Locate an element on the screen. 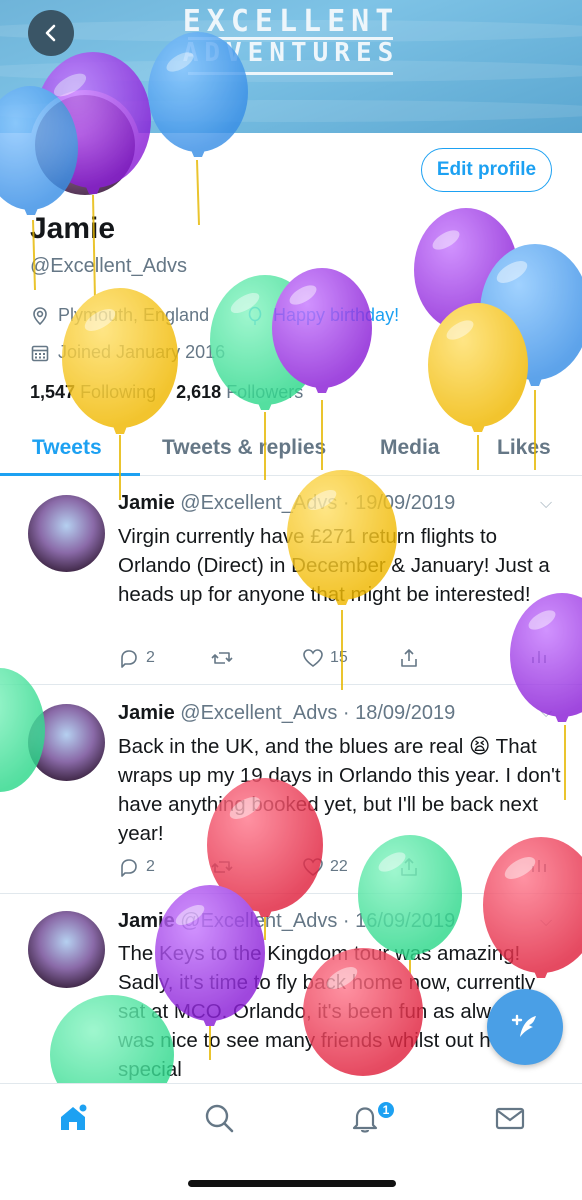 The width and height of the screenshot is (582, 1200). compose-tweet-button is located at coordinates (525, 1027).